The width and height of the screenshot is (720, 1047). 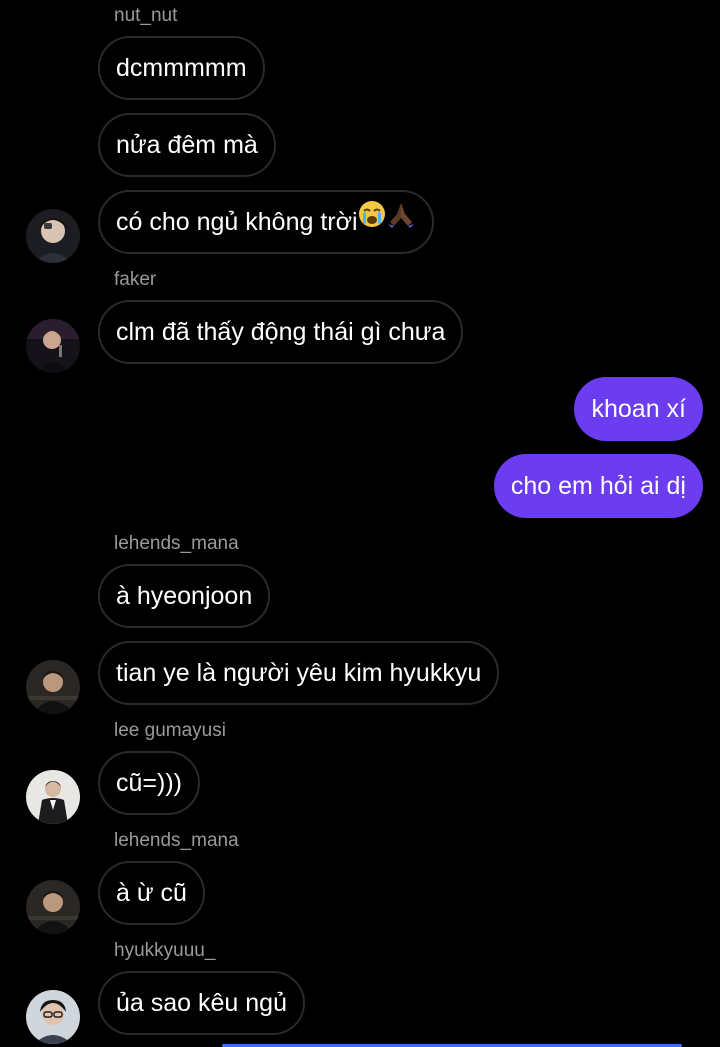 What do you see at coordinates (135, 279) in the screenshot?
I see `sender-name: faker` at bounding box center [135, 279].